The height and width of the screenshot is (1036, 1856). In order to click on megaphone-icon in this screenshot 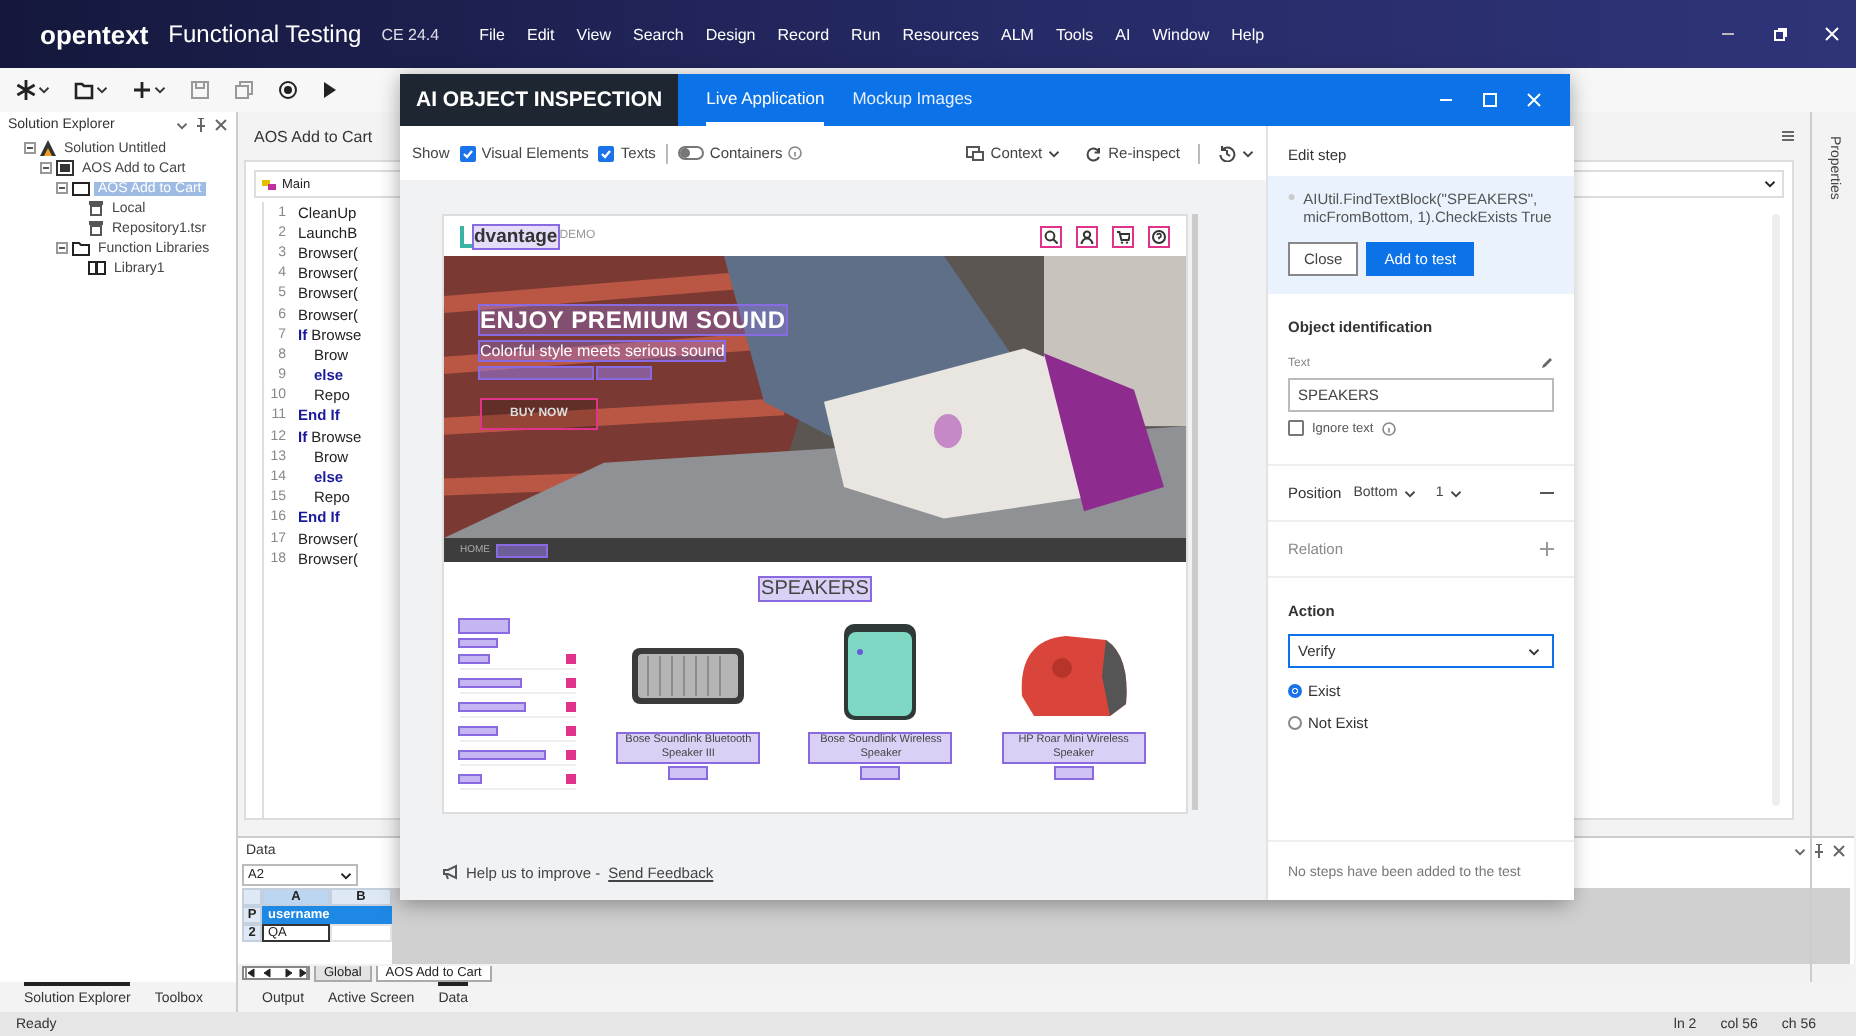, I will do `click(450, 872)`.